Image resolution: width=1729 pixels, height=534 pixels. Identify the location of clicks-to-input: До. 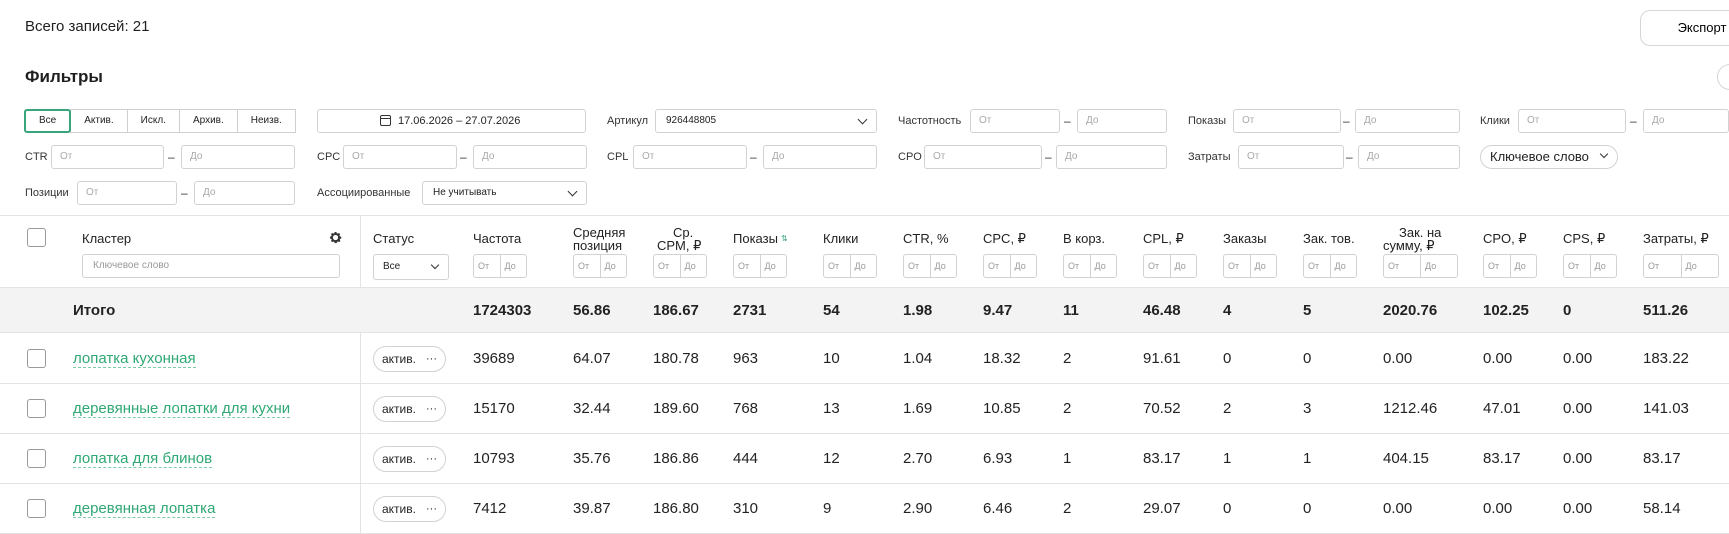
(1686, 121).